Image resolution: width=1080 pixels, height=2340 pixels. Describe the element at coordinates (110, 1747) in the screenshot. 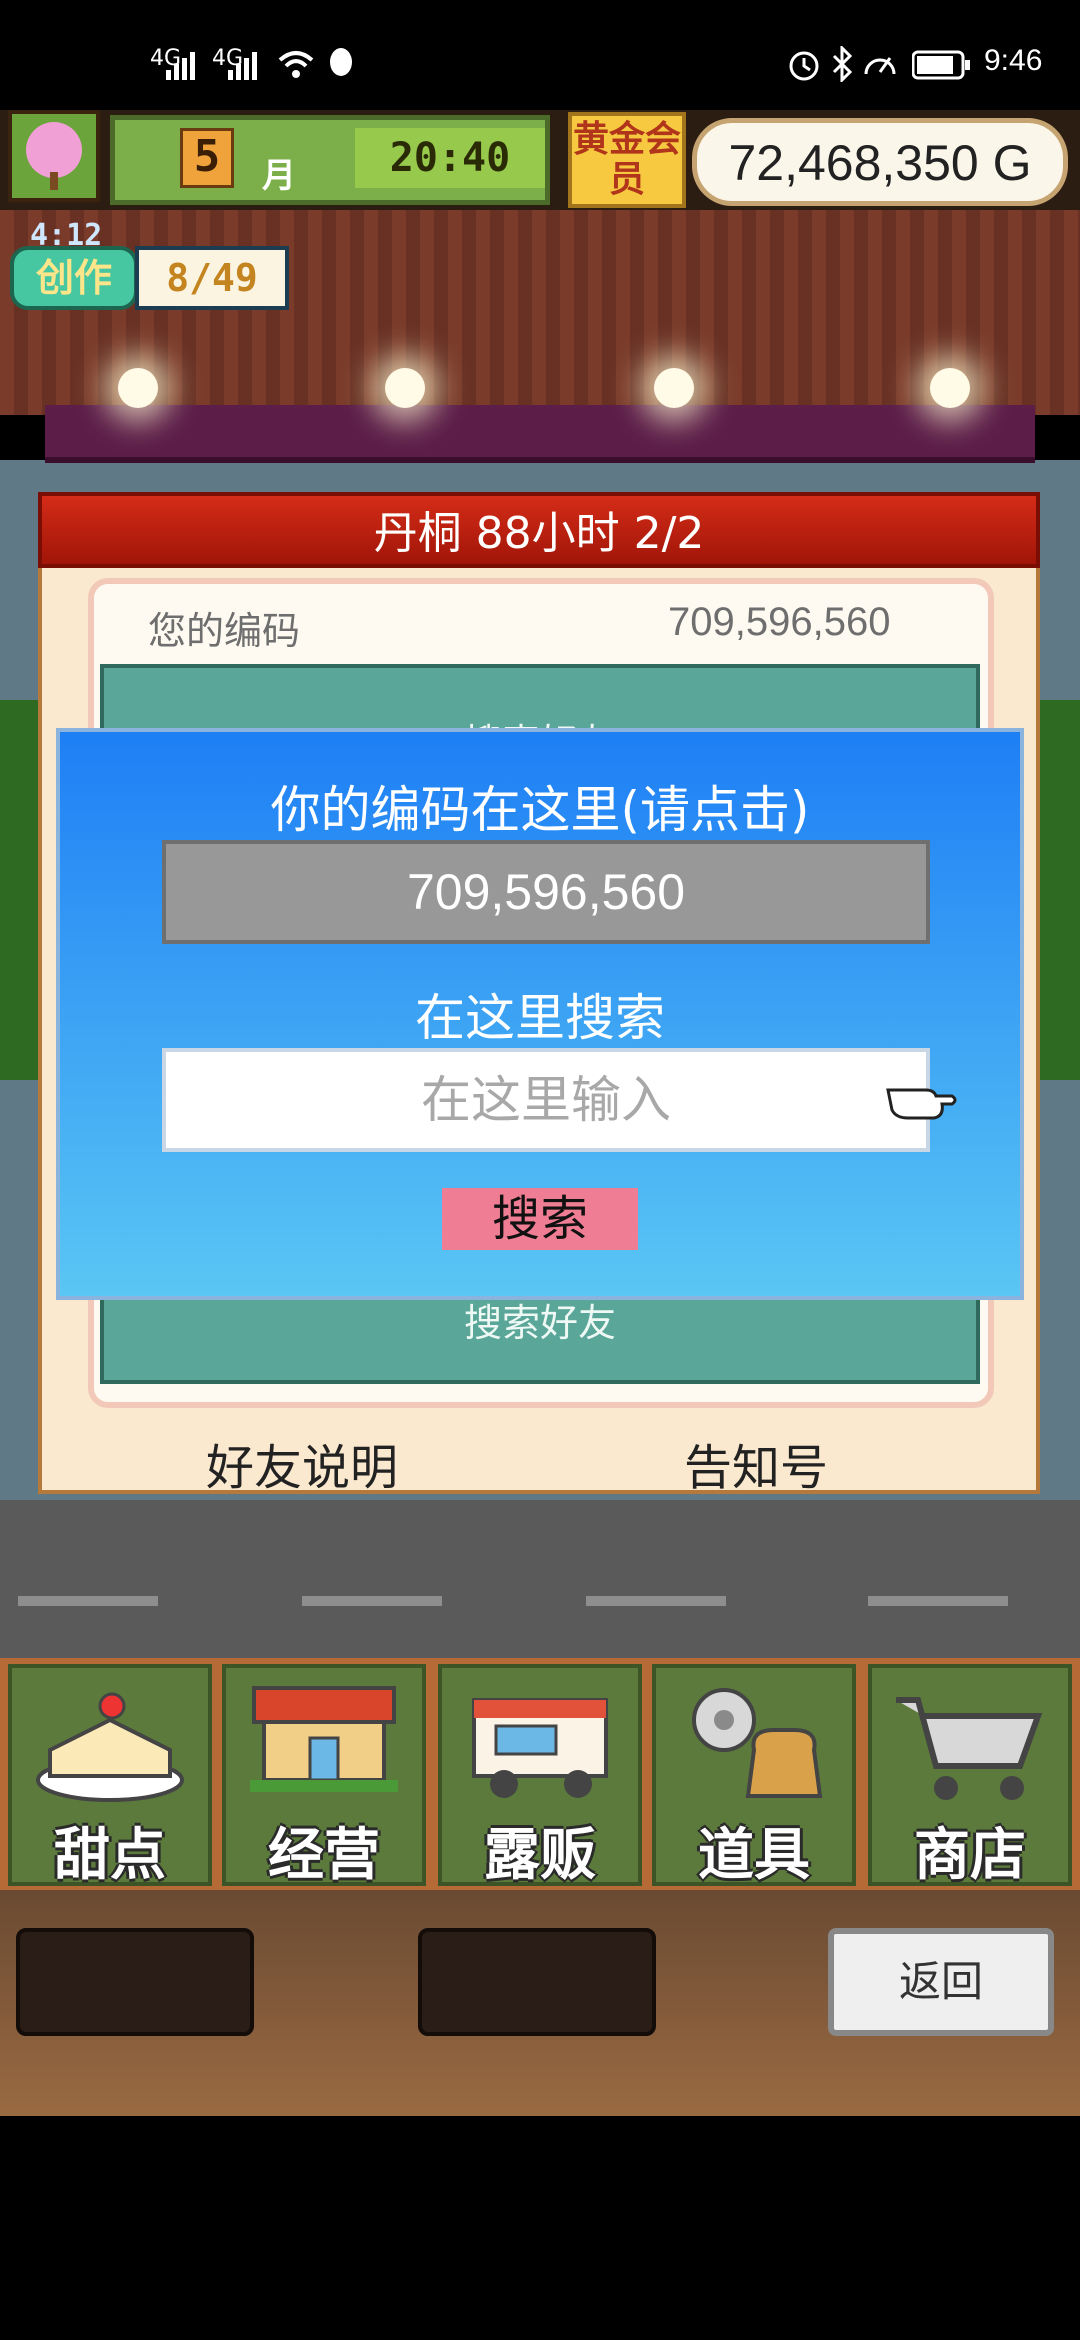

I see `cake-icon` at that location.